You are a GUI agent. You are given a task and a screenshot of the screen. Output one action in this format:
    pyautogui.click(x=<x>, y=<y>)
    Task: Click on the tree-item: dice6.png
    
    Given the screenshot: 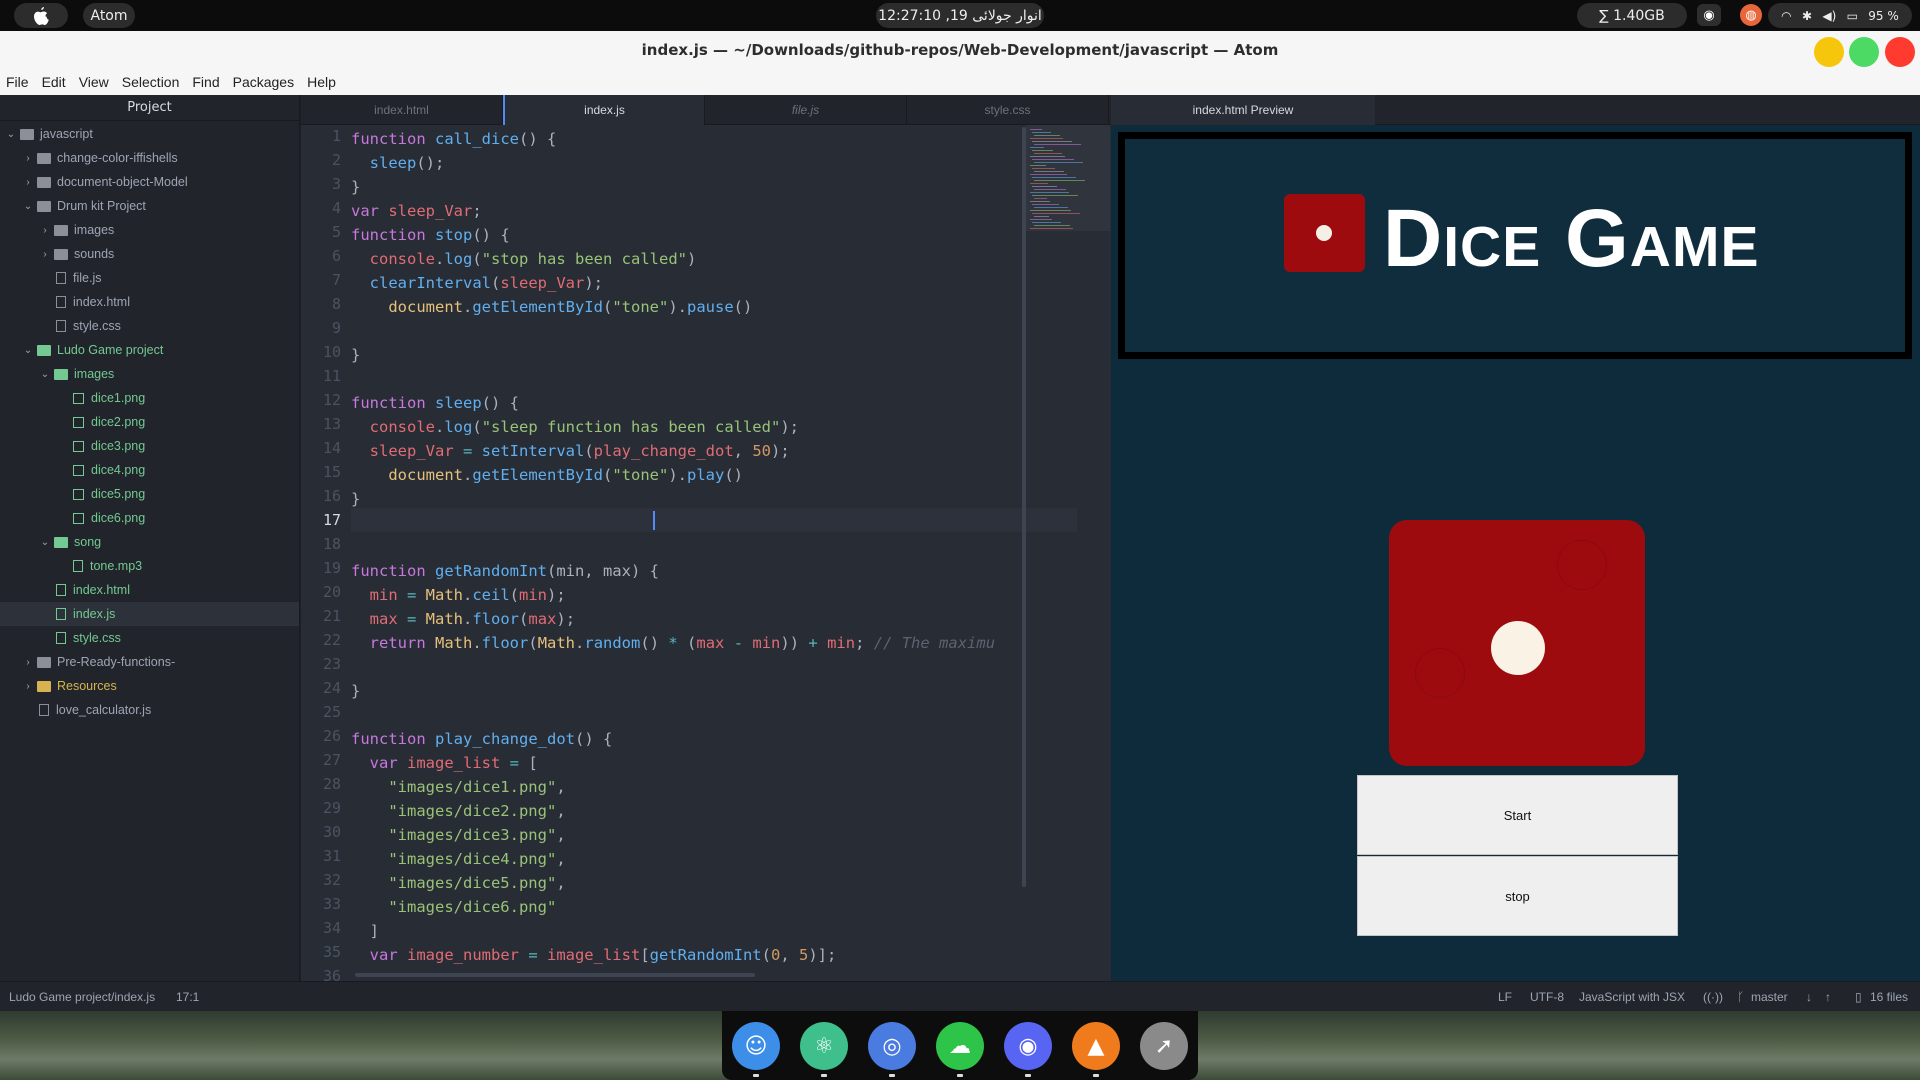 What is the action you would take?
    pyautogui.click(x=149, y=518)
    